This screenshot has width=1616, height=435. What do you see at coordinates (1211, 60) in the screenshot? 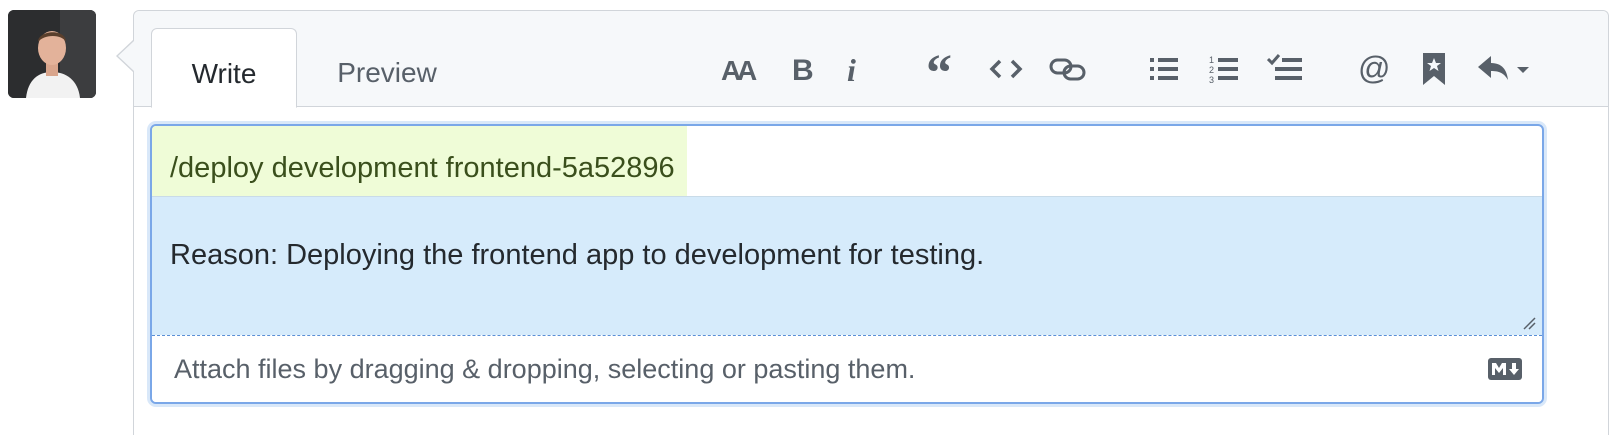
I see `svg-text: 1` at bounding box center [1211, 60].